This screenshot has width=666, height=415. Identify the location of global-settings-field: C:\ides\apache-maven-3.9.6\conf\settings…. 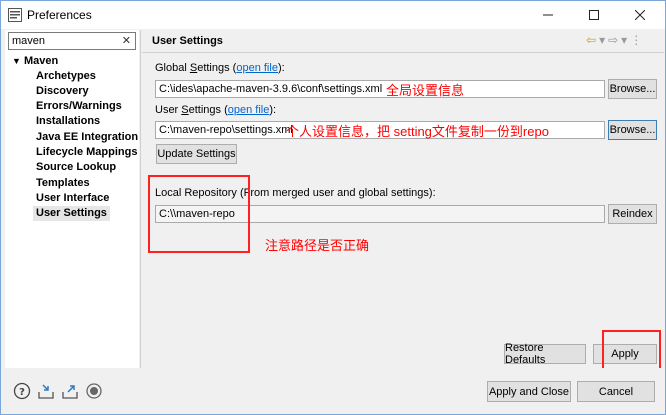
(380, 89).